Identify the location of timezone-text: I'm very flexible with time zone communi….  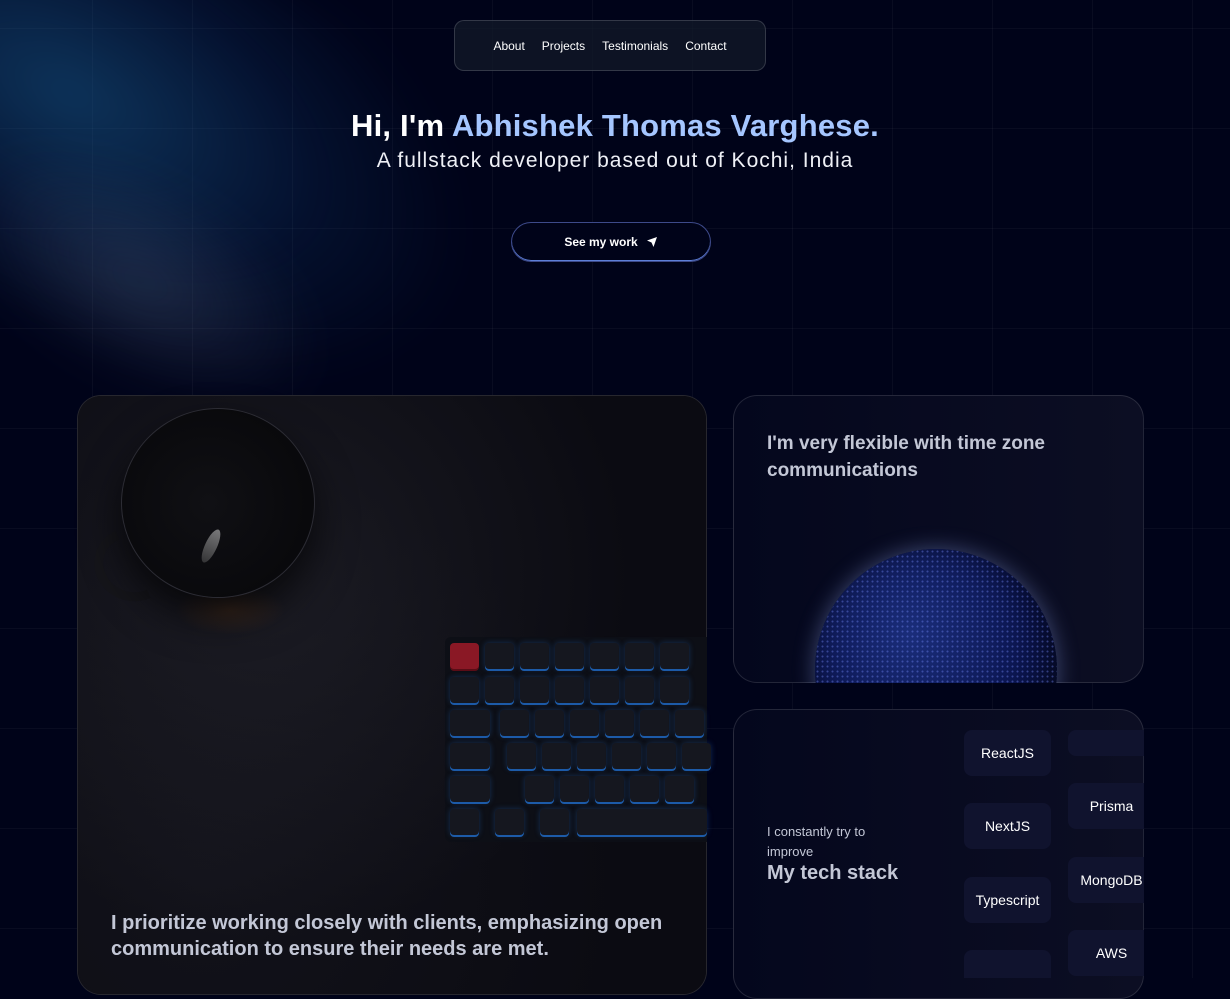
(906, 457).